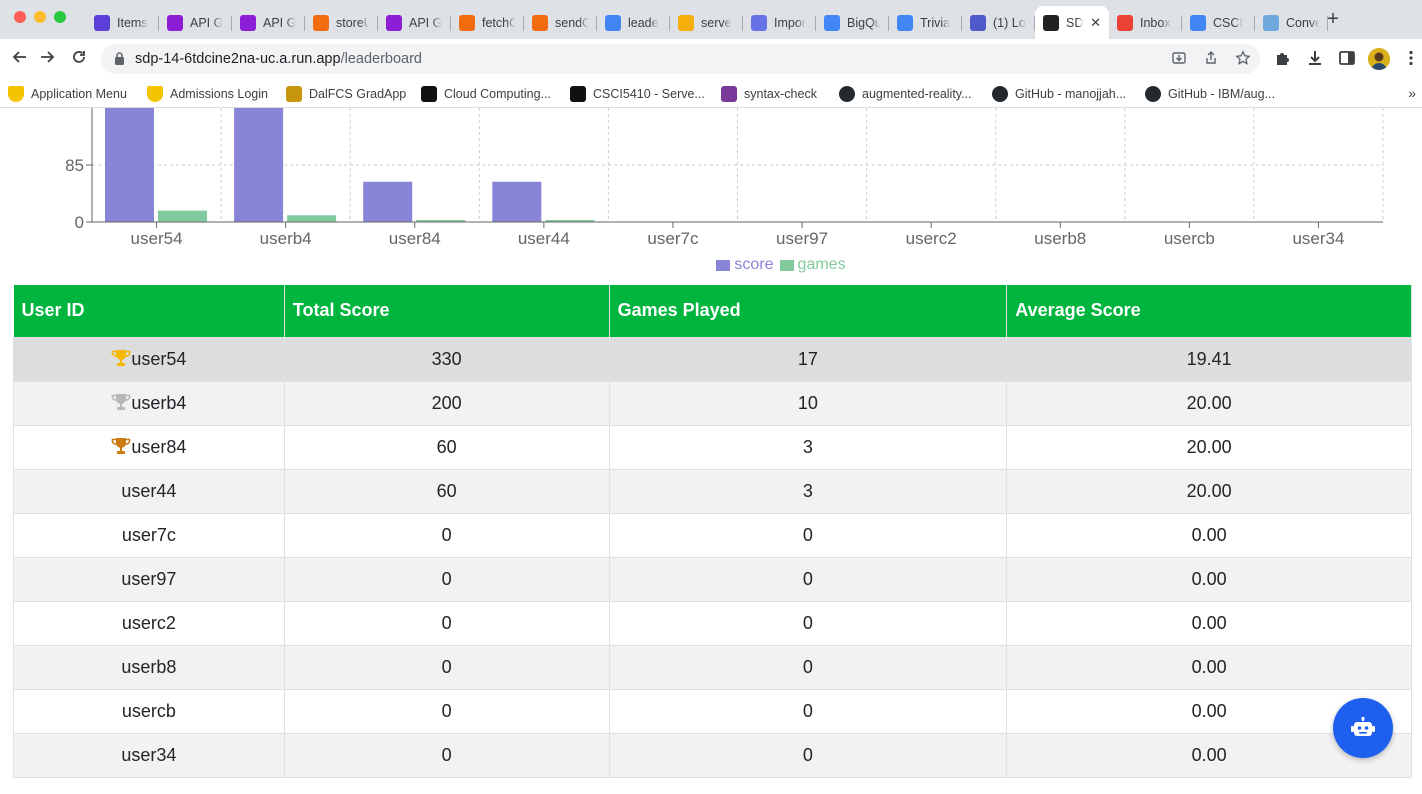 The image size is (1422, 794). What do you see at coordinates (712, 535) in the screenshot?
I see `table-row: user7c 0 0 0.00` at bounding box center [712, 535].